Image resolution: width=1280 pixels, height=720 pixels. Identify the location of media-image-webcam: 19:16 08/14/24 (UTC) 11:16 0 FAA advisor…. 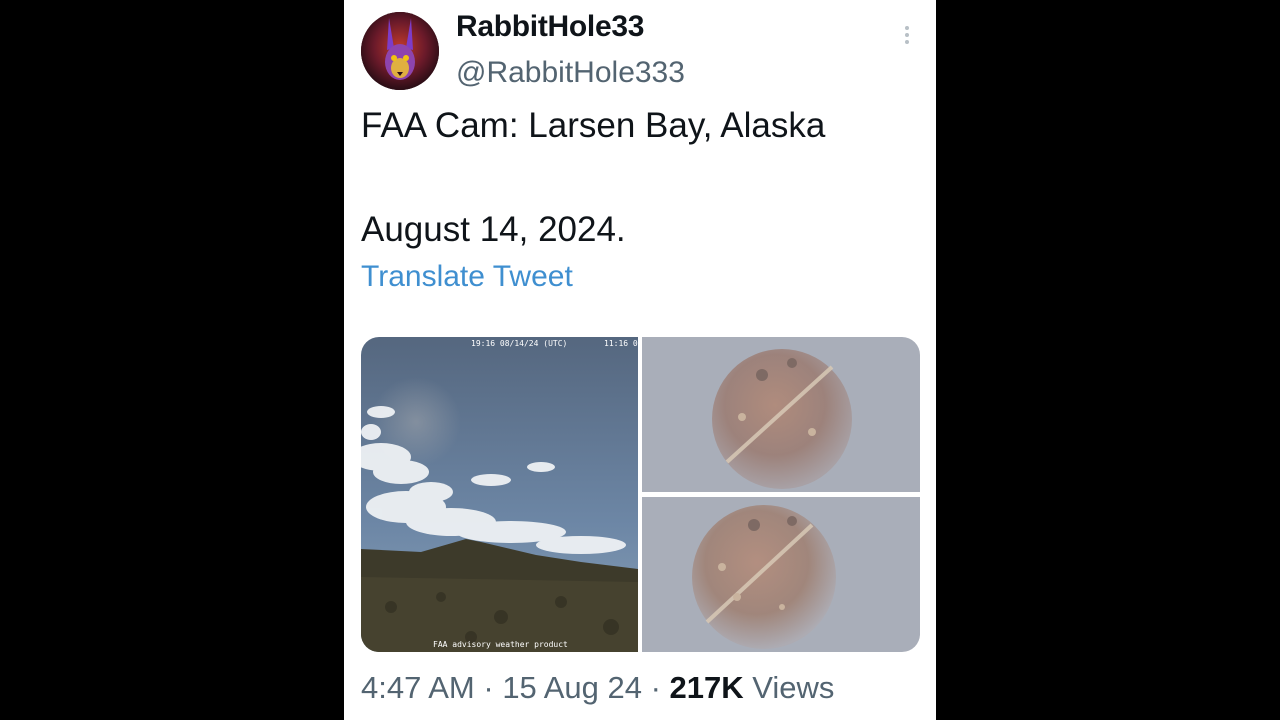
(499, 494).